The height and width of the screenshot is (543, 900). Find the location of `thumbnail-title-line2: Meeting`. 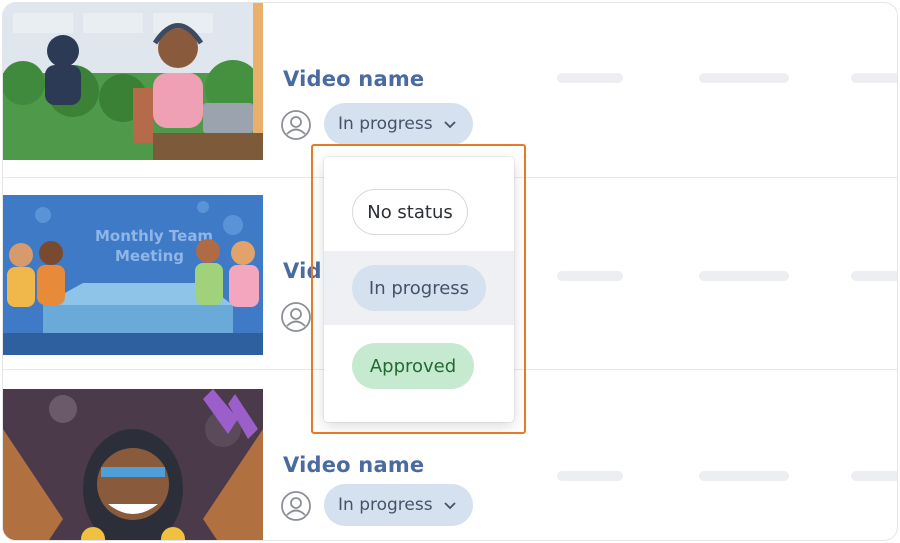

thumbnail-title-line2: Meeting is located at coordinates (149, 256).